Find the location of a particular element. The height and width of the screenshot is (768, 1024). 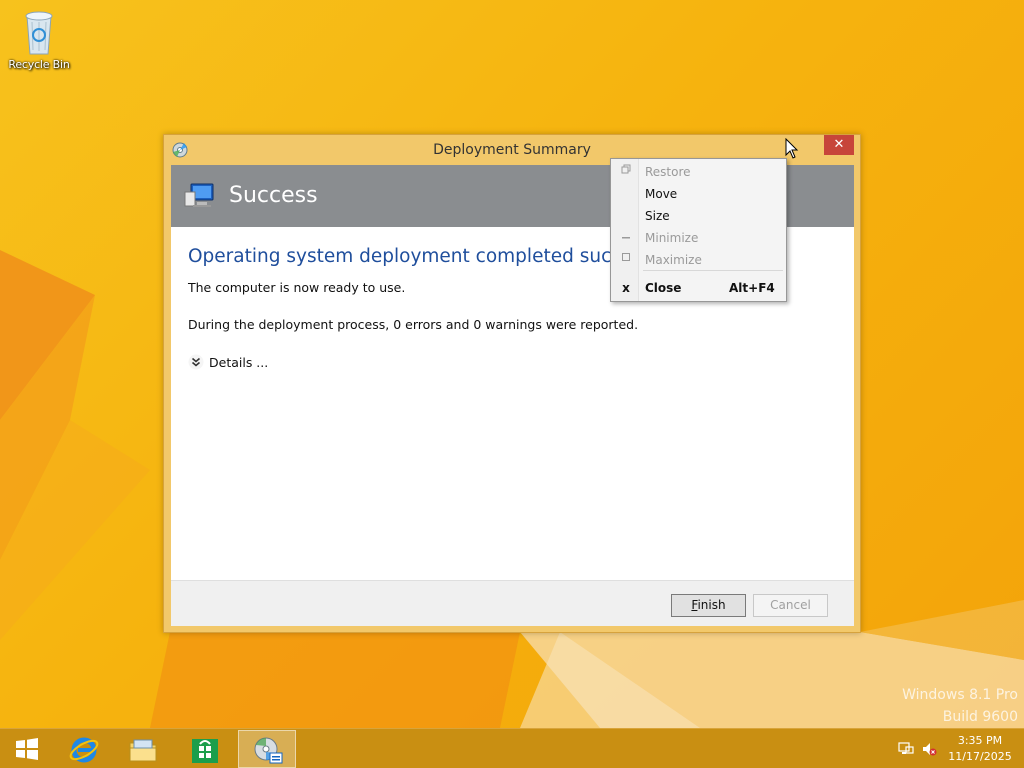

windows-logo-icon is located at coordinates (27, 749).